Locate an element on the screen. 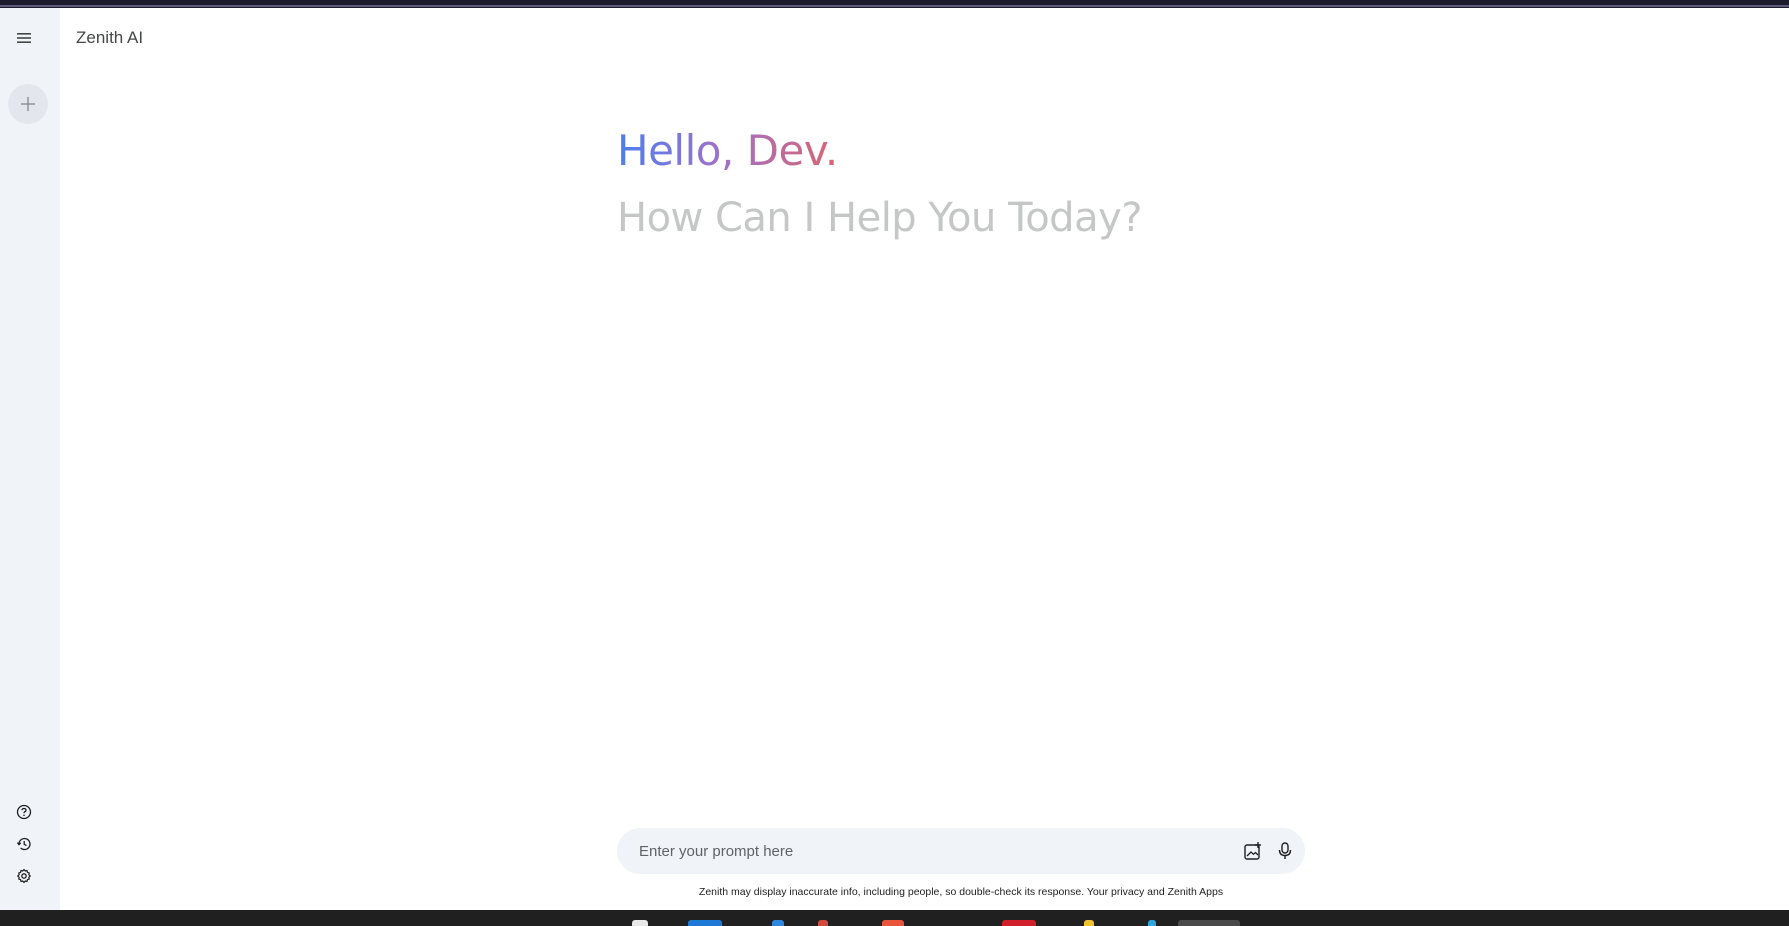 The image size is (1789, 926). image-upload-button is located at coordinates (1253, 851).